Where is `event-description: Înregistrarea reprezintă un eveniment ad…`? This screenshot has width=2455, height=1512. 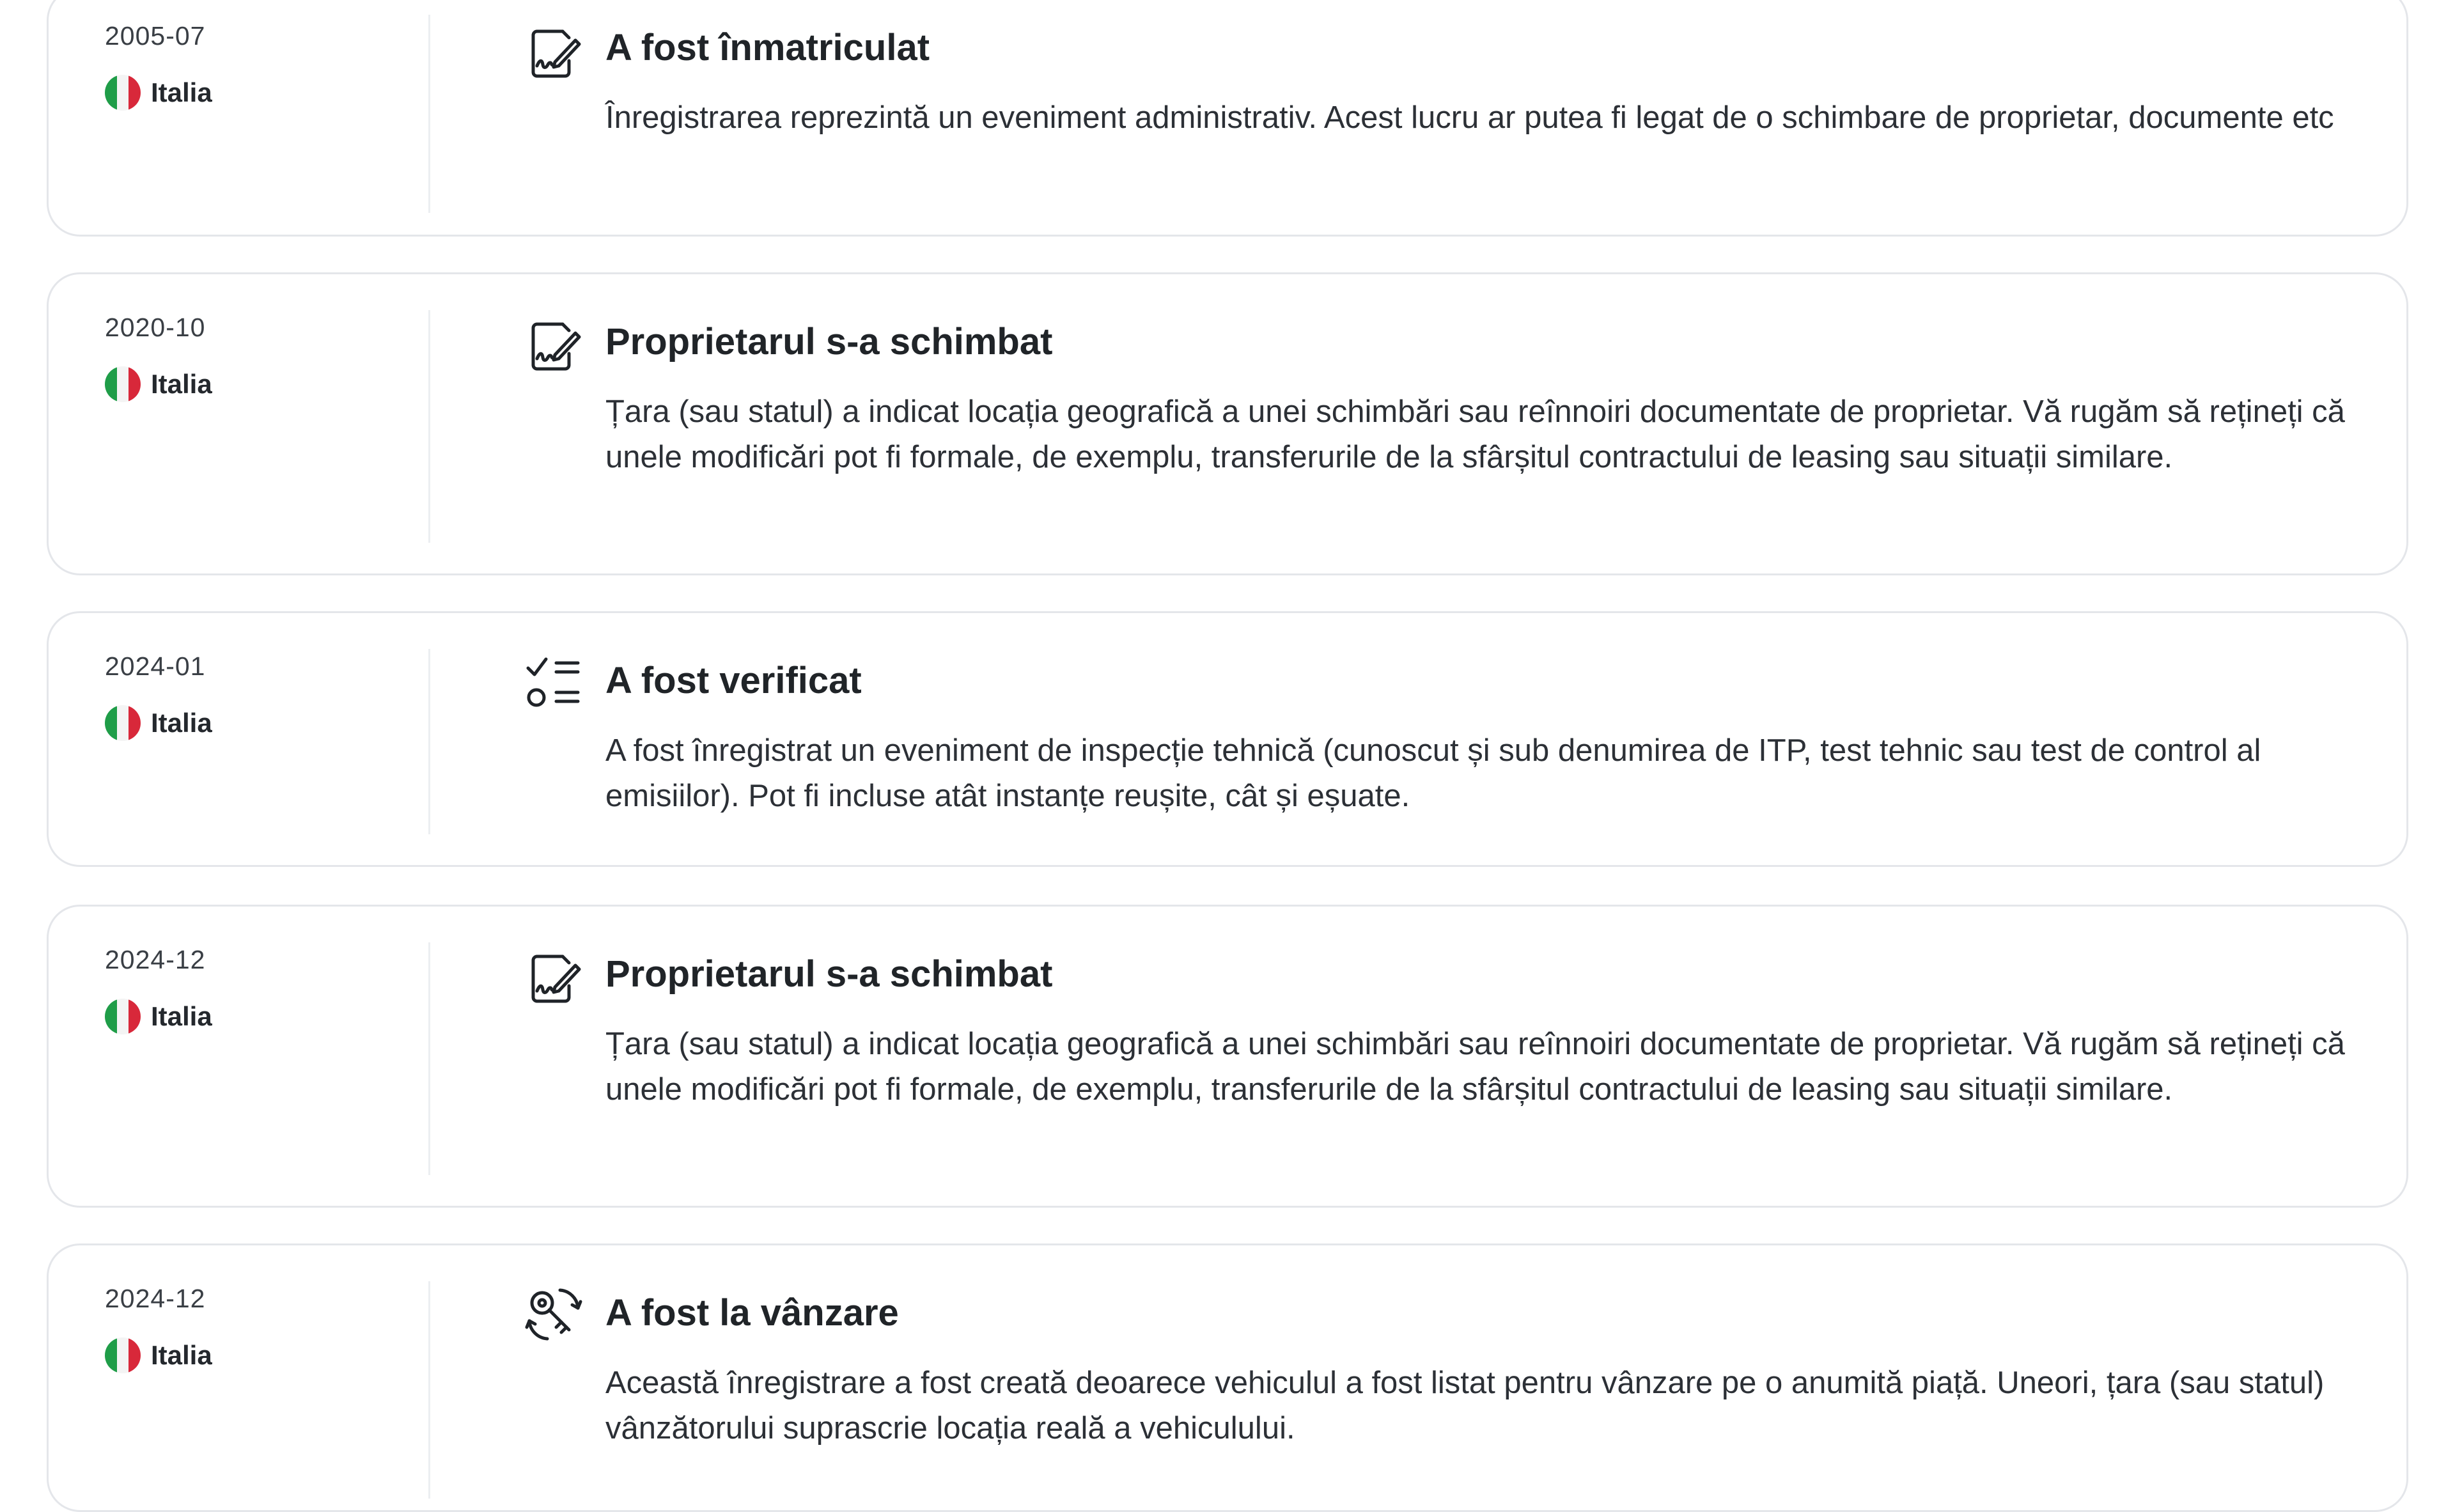
event-description: Înregistrarea reprezintă un eveniment ad… is located at coordinates (1469, 117).